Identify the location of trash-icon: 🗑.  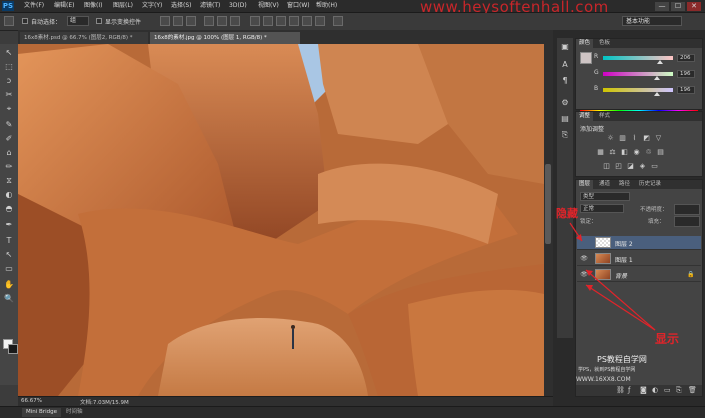
(692, 390).